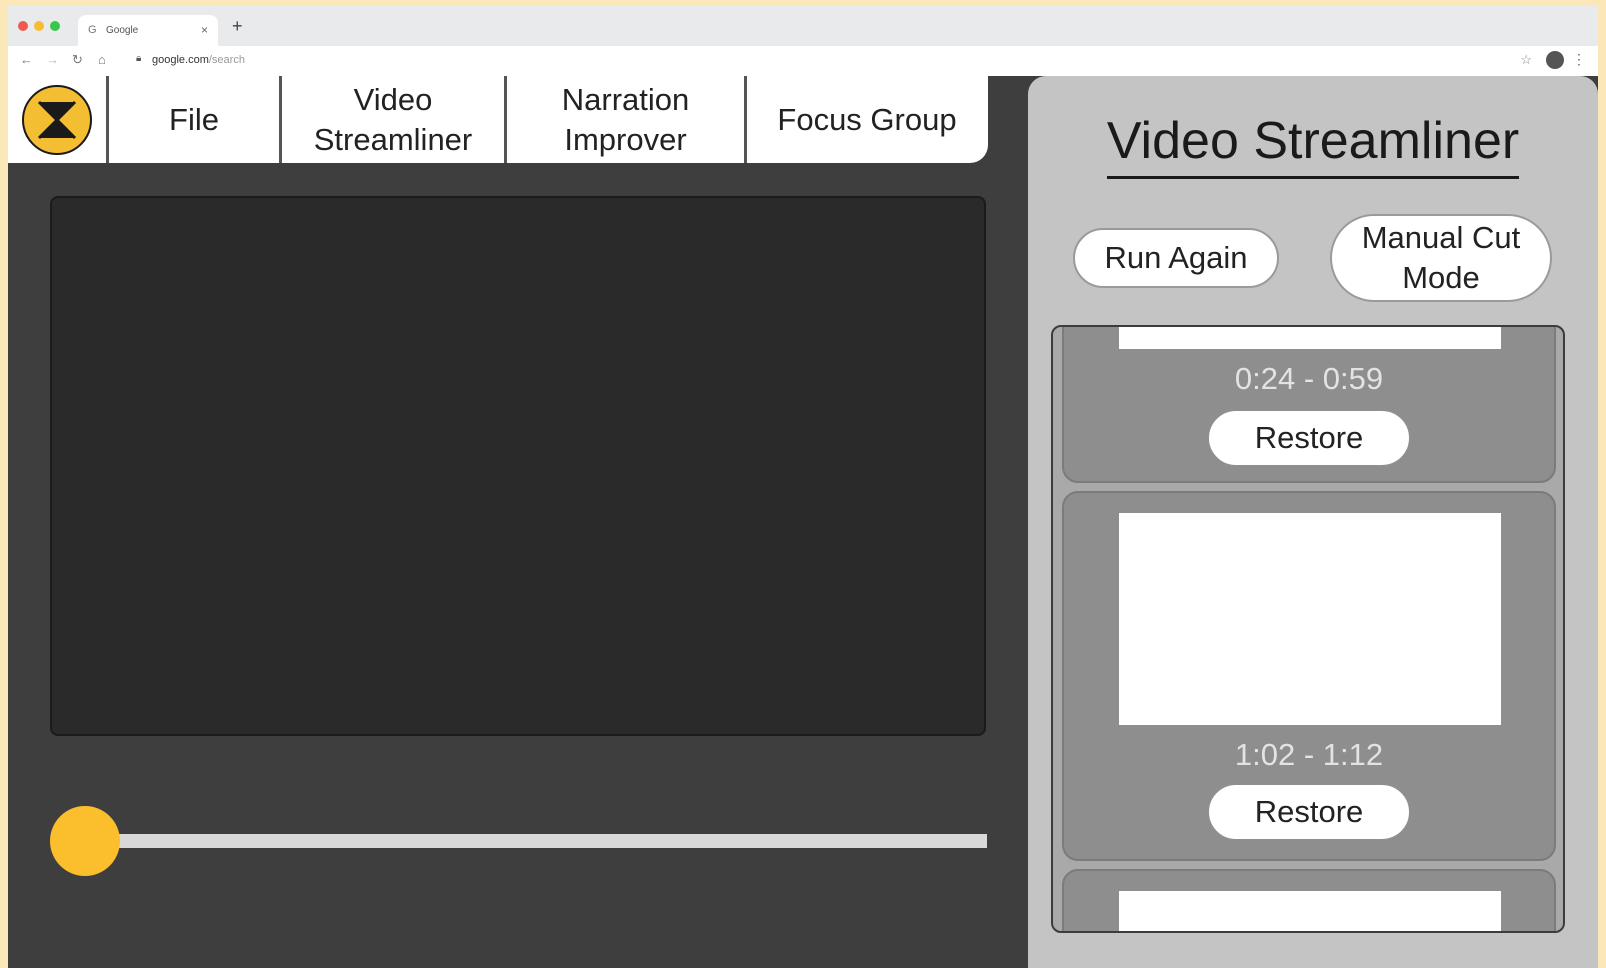  What do you see at coordinates (1309, 378) in the screenshot?
I see `cut-time-range: 0:24 - 0:59` at bounding box center [1309, 378].